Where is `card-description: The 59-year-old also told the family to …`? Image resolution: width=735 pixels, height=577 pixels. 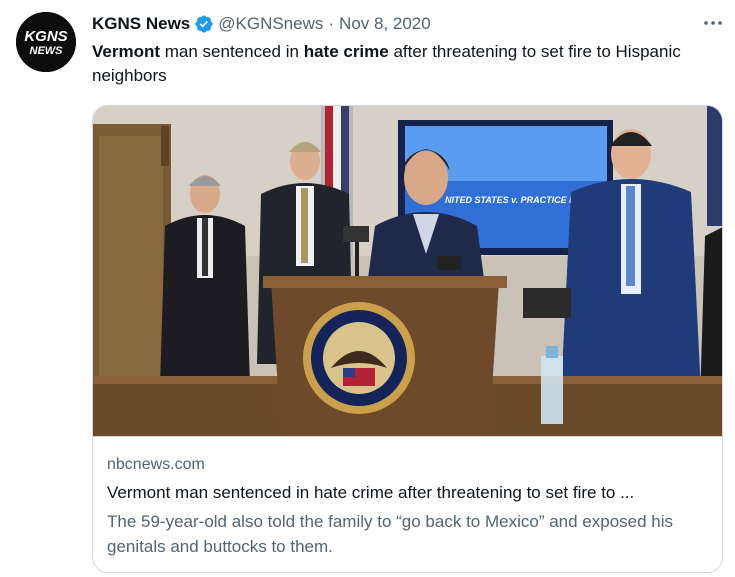 card-description: The 59-year-old also told the family to … is located at coordinates (390, 534).